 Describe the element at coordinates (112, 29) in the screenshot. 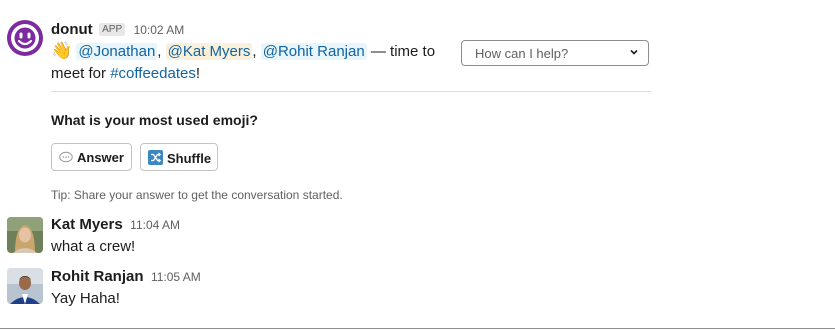

I see `app-badge: APP` at that location.